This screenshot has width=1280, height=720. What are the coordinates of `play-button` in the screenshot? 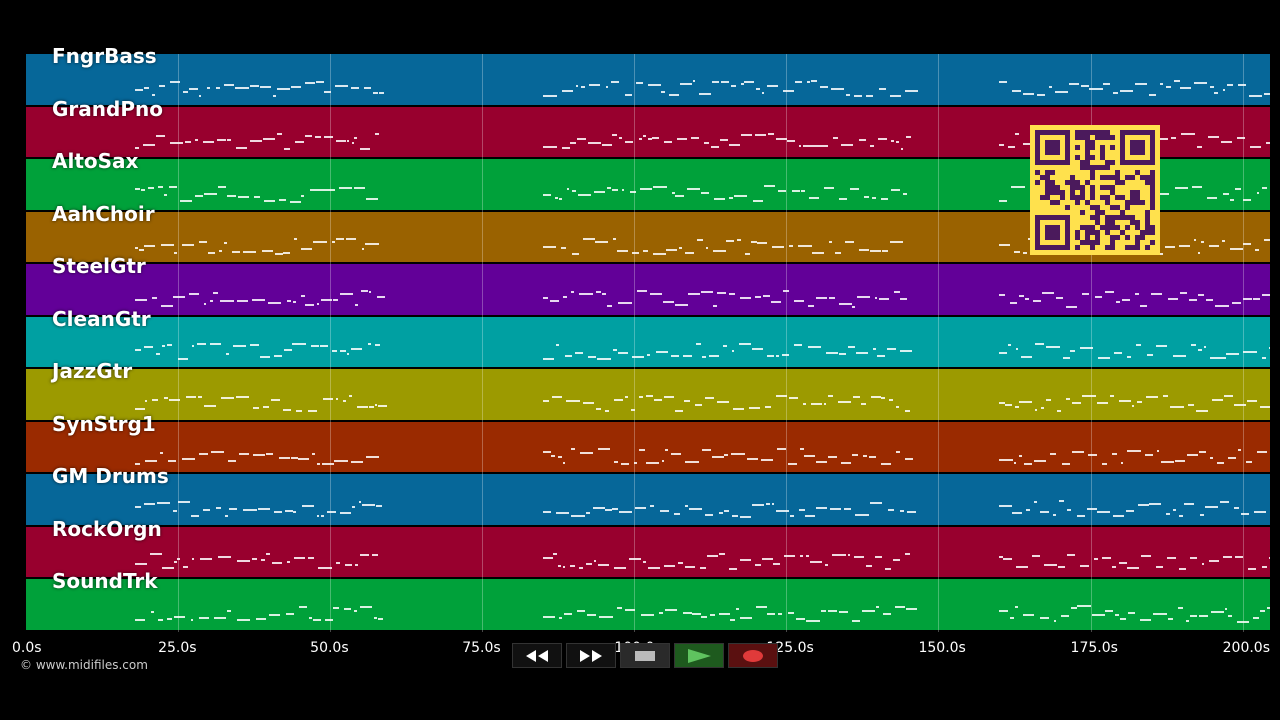 It's located at (699, 655).